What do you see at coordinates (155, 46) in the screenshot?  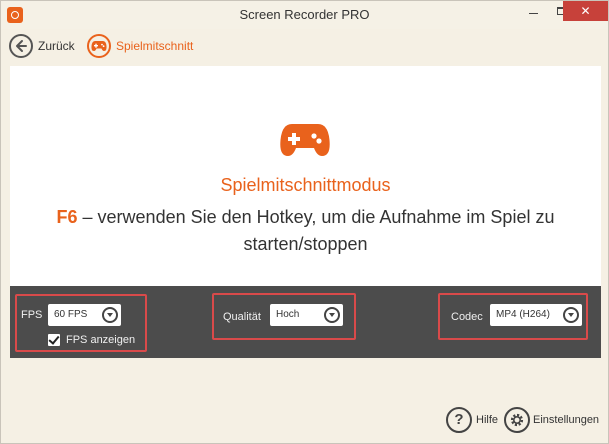 I see `mode-label: Spielmitschnitt` at bounding box center [155, 46].